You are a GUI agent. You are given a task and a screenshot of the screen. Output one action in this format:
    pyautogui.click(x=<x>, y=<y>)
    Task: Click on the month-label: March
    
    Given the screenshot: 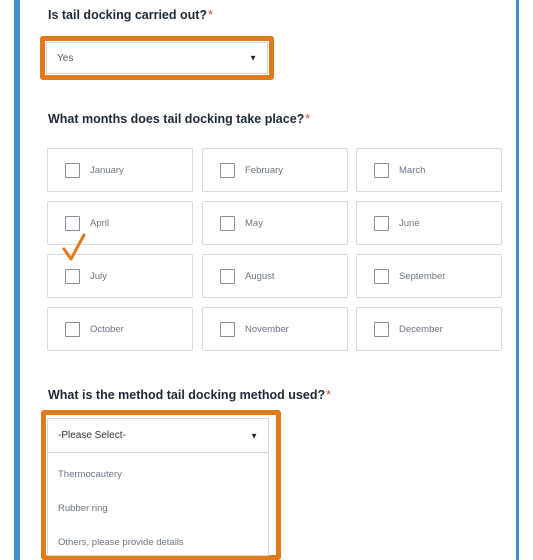 What is the action you would take?
    pyautogui.click(x=412, y=170)
    